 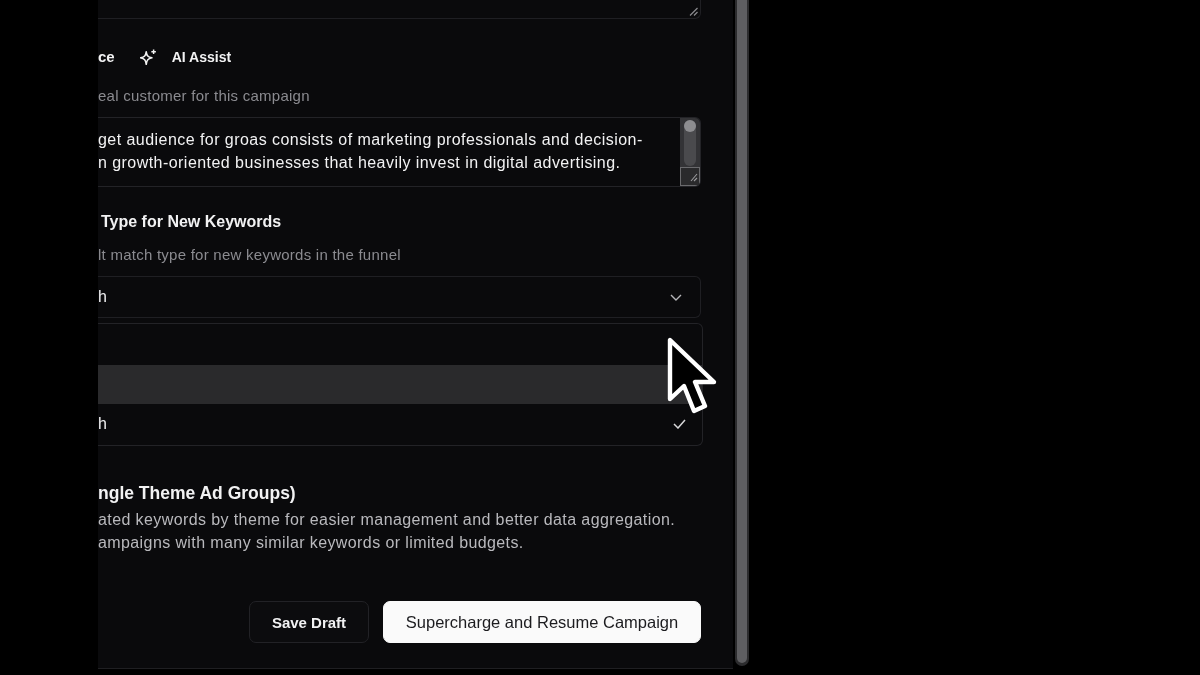 What do you see at coordinates (400, 423) in the screenshot?
I see `dropdown-option: h` at bounding box center [400, 423].